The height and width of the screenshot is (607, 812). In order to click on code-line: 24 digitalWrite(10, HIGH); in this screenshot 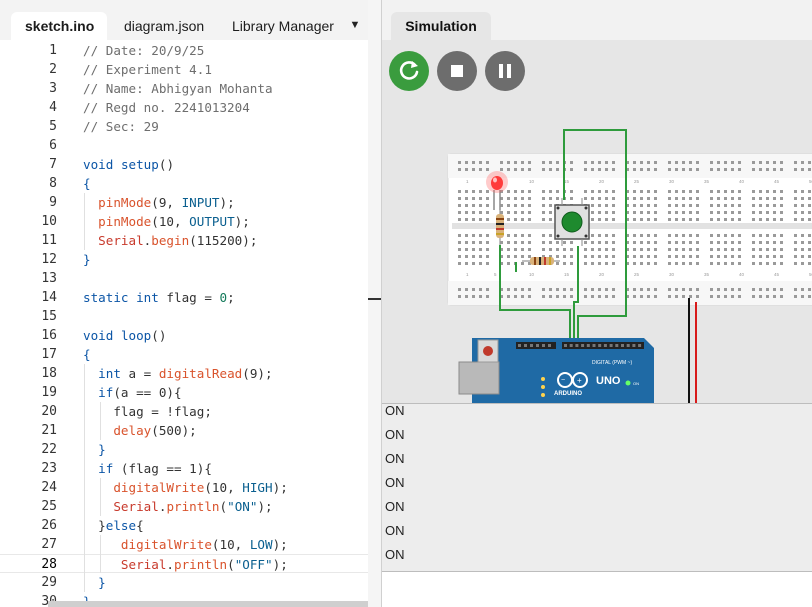, I will do `click(184, 487)`.